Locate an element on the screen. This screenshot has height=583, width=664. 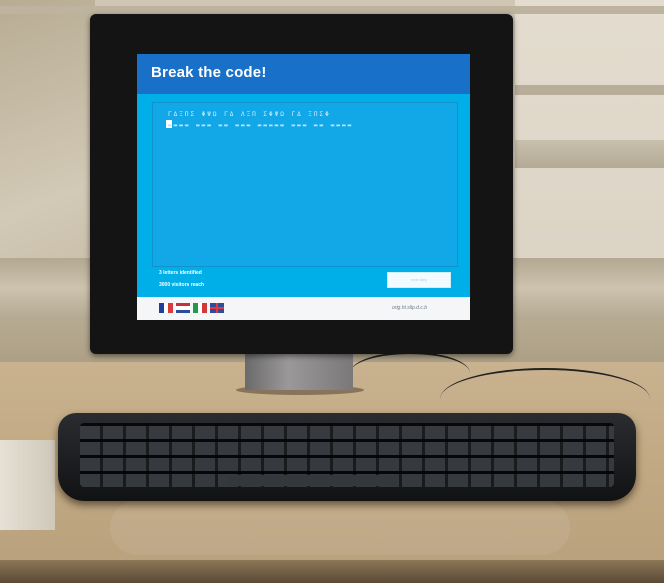
cipher-text: ΓΔΞΠΣ ΦΨΩ ΓΔ ΛΞΠ ΣΦΨΩ ΓΔ ΞΠΣΦ is located at coordinates (249, 114).